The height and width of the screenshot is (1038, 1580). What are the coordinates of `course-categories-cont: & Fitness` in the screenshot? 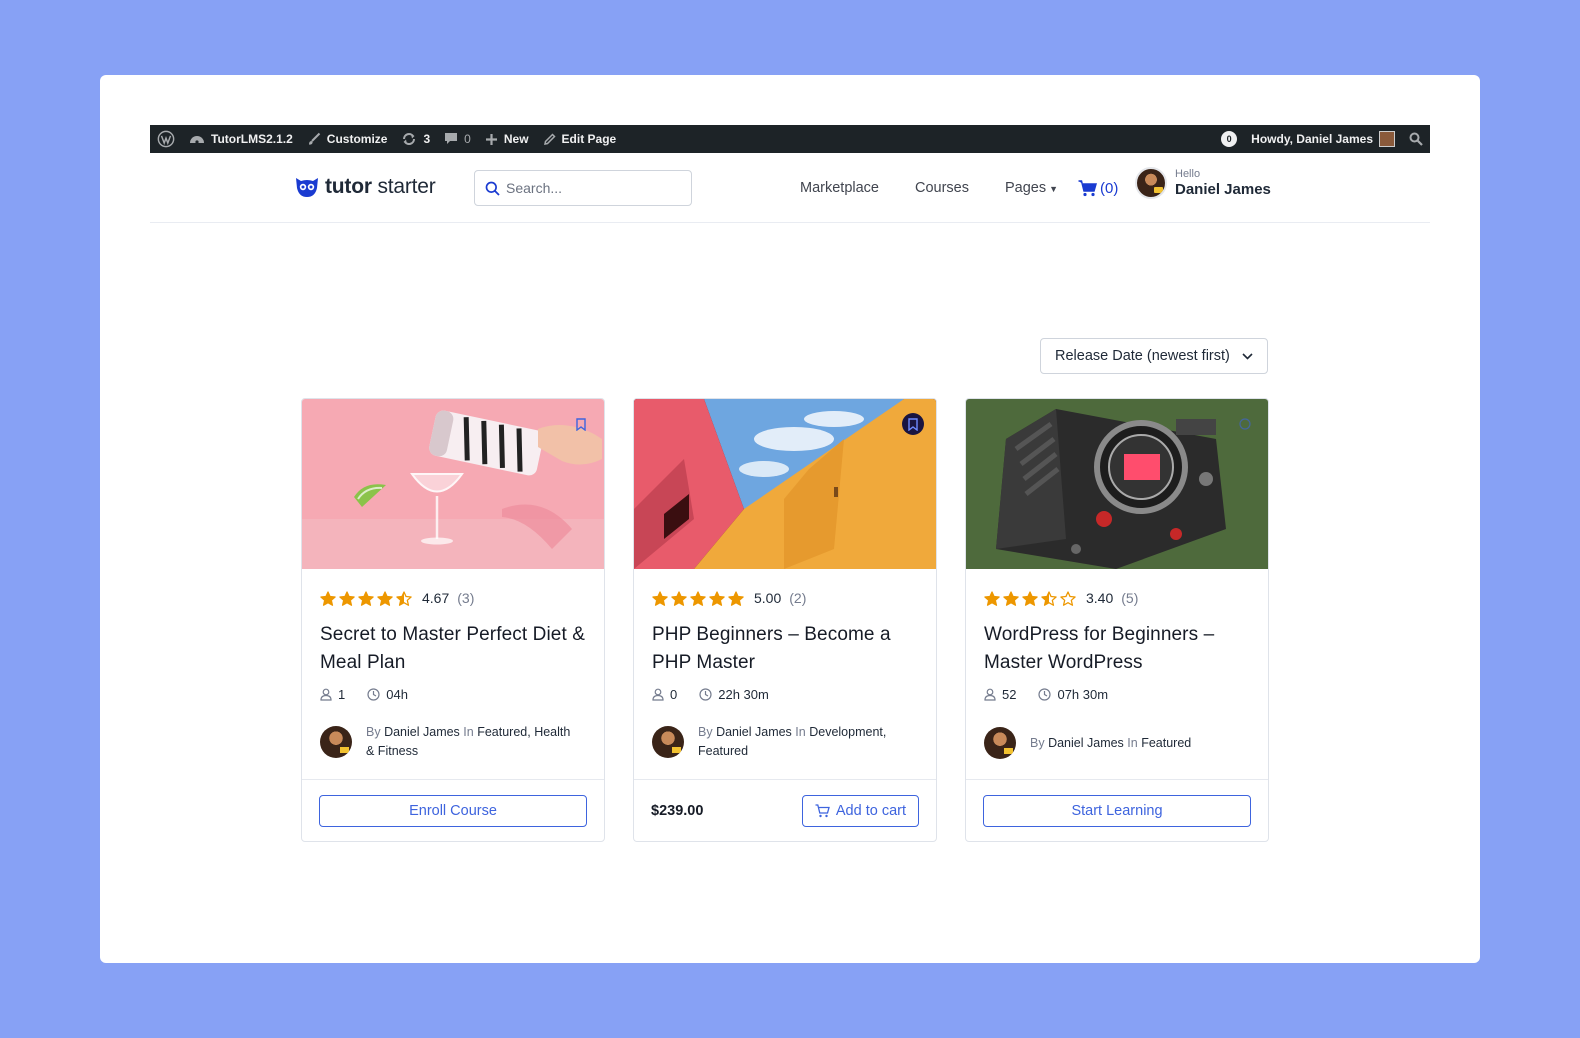 It's located at (468, 751).